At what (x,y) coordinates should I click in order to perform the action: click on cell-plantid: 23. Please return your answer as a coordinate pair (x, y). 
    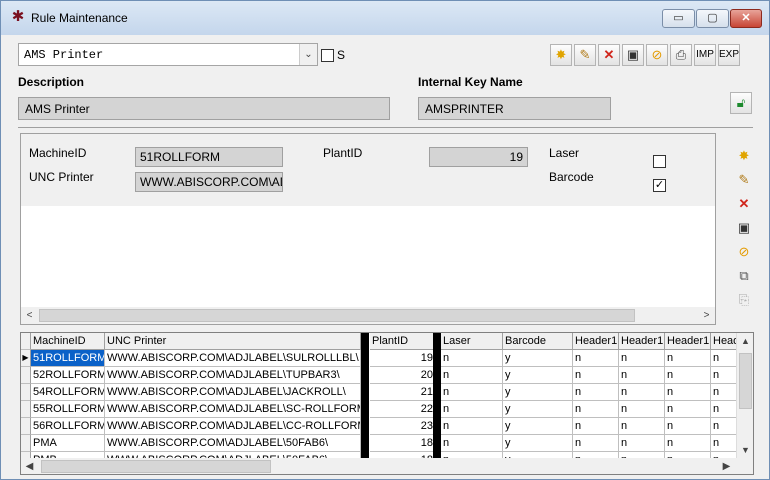
    Looking at the image, I should click on (404, 426).